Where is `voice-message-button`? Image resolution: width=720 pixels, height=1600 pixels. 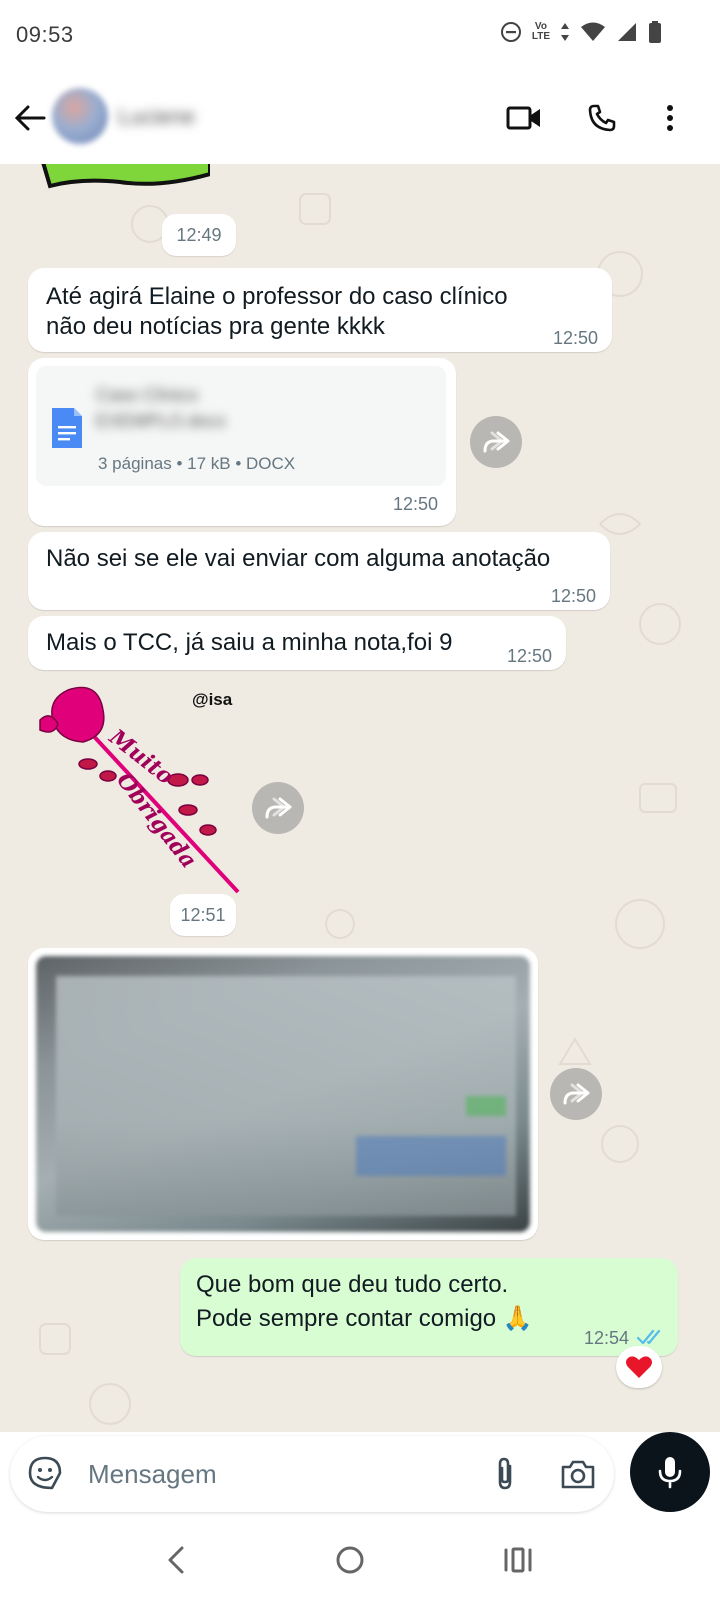
voice-message-button is located at coordinates (670, 1472).